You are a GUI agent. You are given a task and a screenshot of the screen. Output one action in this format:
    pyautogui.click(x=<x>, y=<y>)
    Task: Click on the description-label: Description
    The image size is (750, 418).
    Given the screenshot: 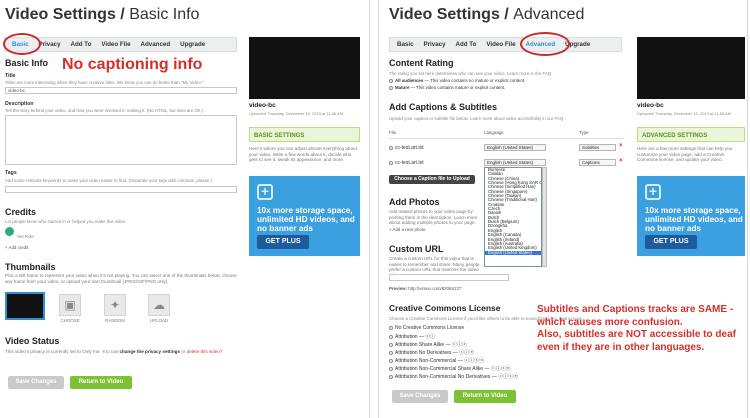 What is the action you would take?
    pyautogui.click(x=19, y=104)
    